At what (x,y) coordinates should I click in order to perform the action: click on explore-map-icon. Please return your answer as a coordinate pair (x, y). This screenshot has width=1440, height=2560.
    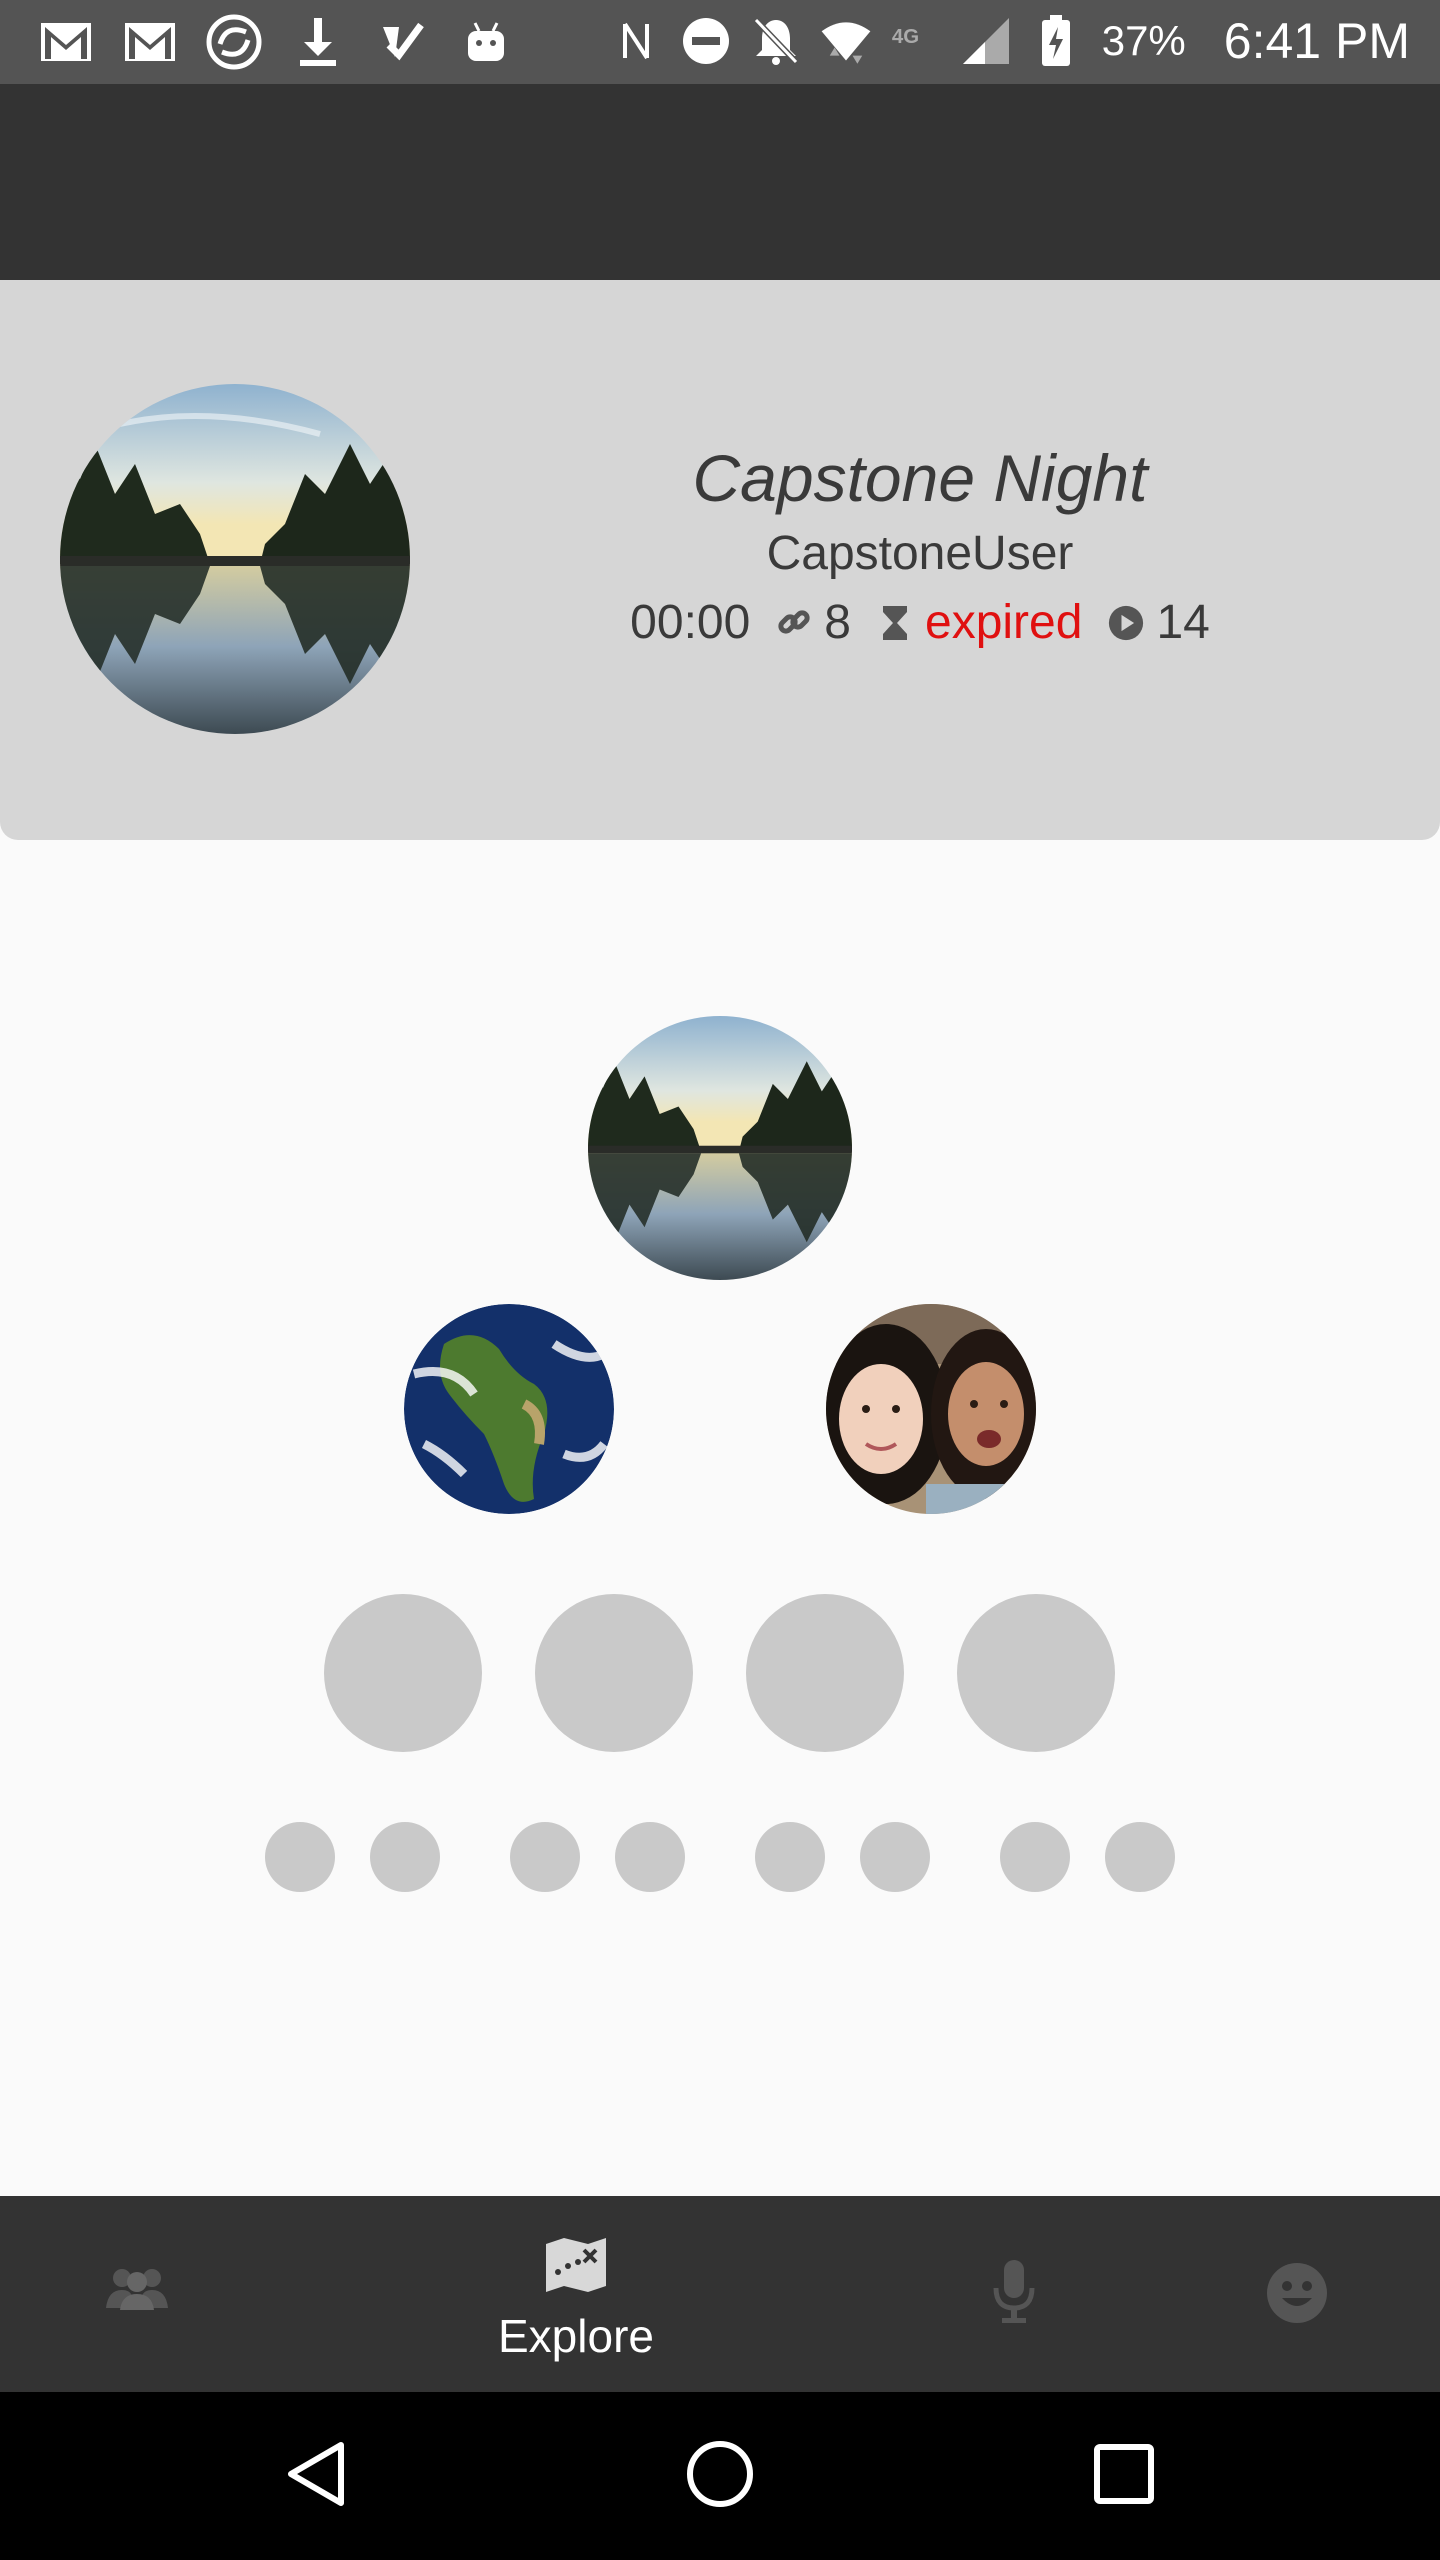
    Looking at the image, I should click on (576, 2267).